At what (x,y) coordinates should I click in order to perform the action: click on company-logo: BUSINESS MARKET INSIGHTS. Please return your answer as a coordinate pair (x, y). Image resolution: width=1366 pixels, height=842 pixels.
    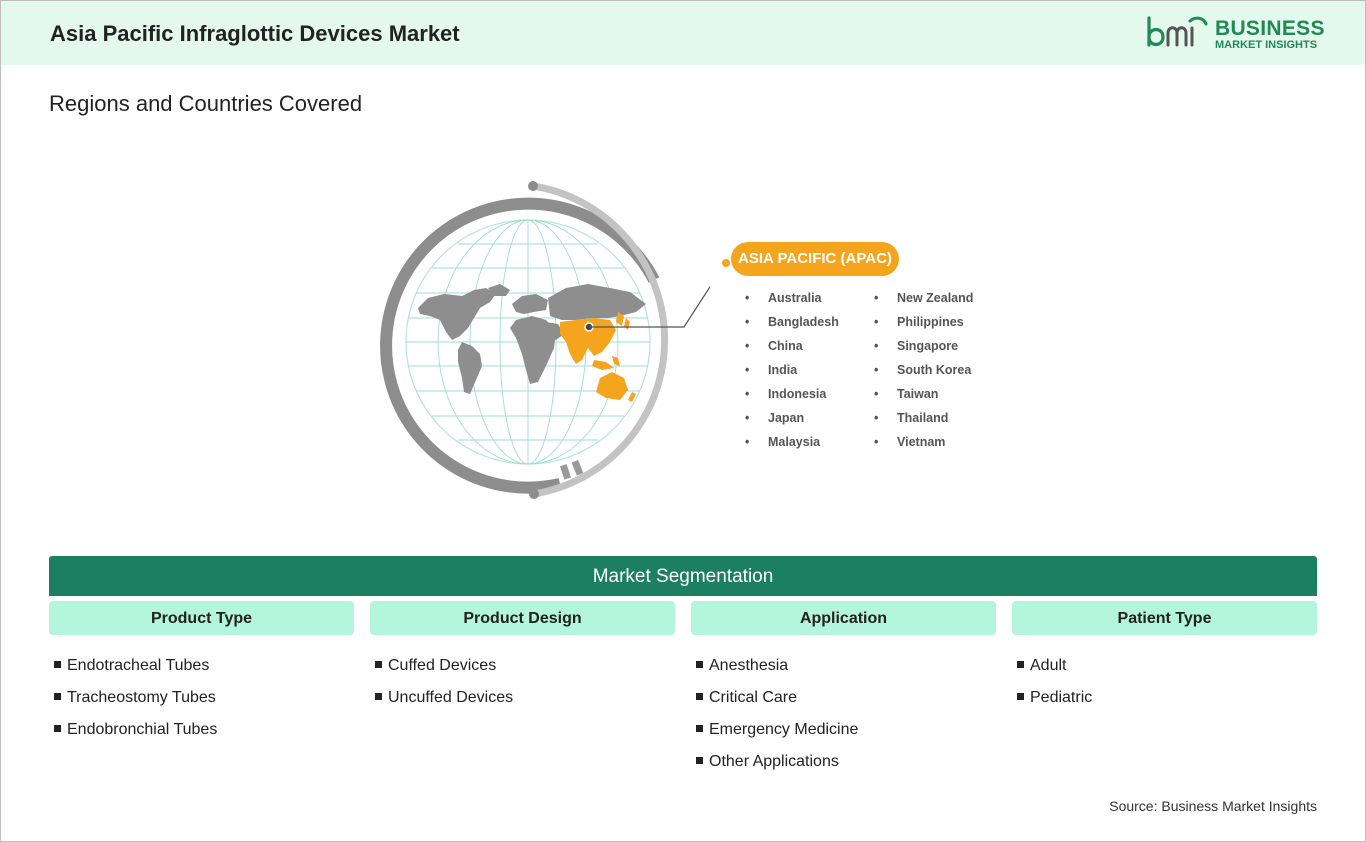
    Looking at the image, I should click on (1235, 35).